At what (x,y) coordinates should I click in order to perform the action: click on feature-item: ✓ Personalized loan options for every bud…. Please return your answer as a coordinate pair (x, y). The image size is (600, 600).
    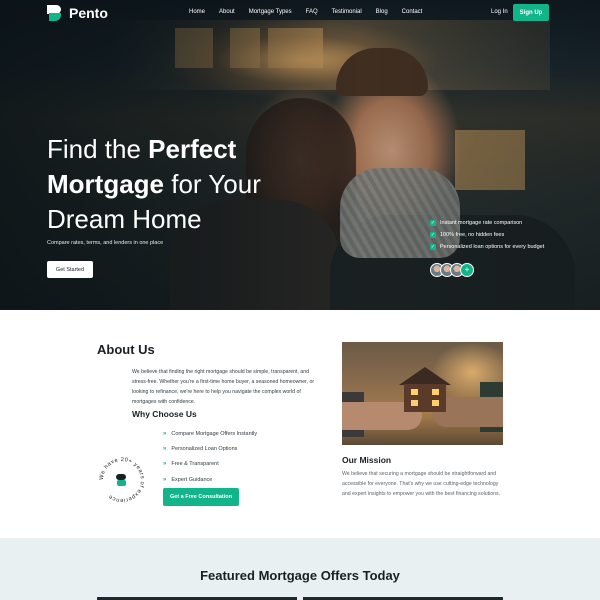
    Looking at the image, I should click on (487, 247).